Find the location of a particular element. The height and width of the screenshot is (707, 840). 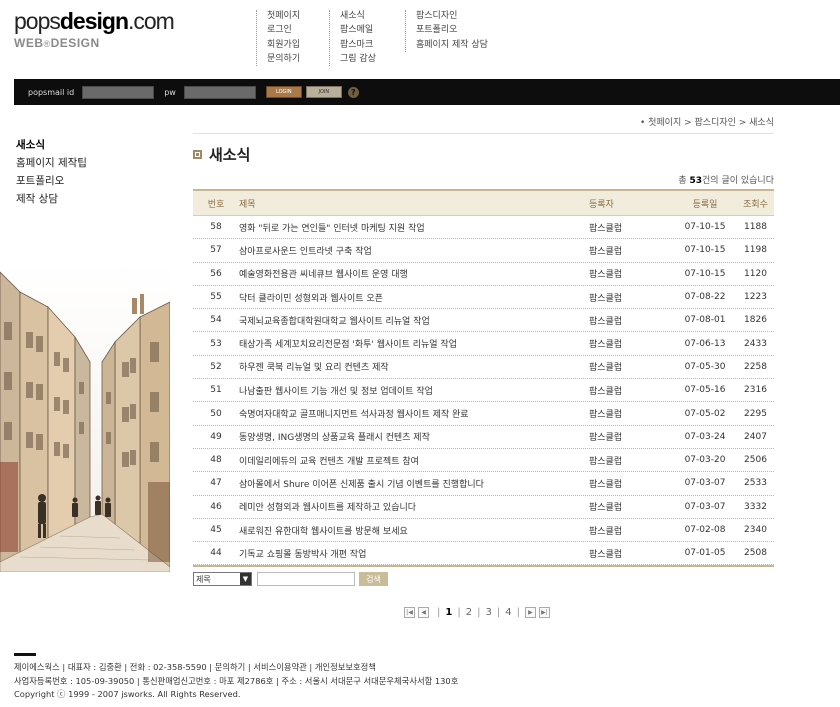

gnav-consult-link: 홈페이지 제작 상담 is located at coordinates (452, 45).